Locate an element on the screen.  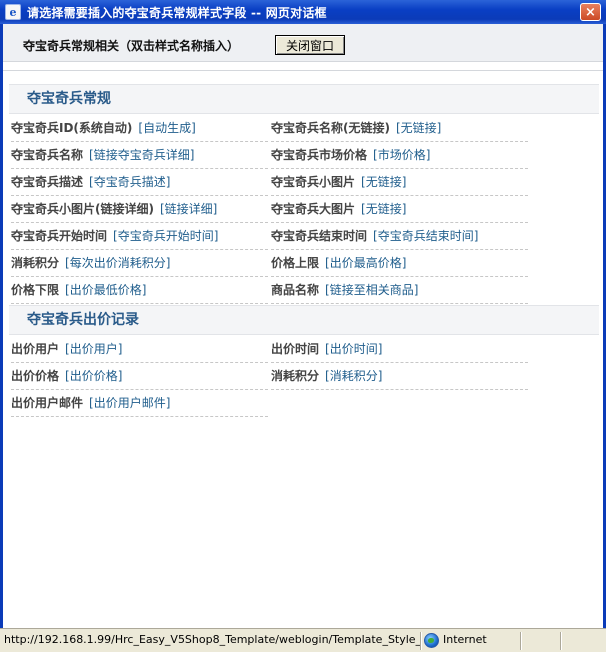
field-label: 商品名称 is located at coordinates (295, 290).